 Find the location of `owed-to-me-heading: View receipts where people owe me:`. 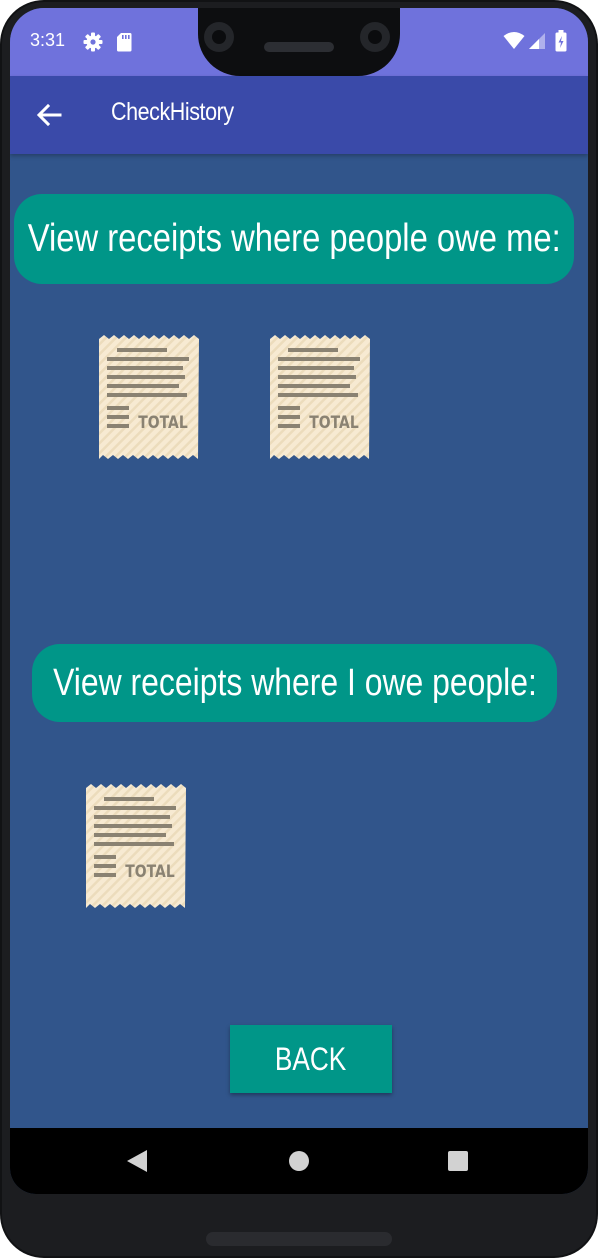

owed-to-me-heading: View receipts where people owe me: is located at coordinates (294, 239).